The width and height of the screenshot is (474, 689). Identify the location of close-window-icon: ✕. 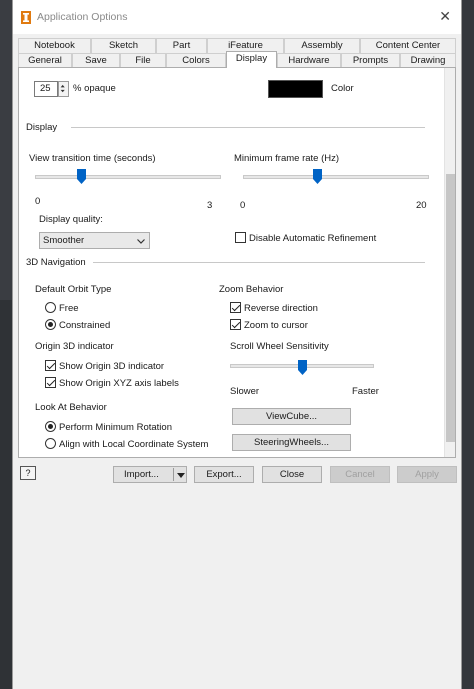
(445, 16).